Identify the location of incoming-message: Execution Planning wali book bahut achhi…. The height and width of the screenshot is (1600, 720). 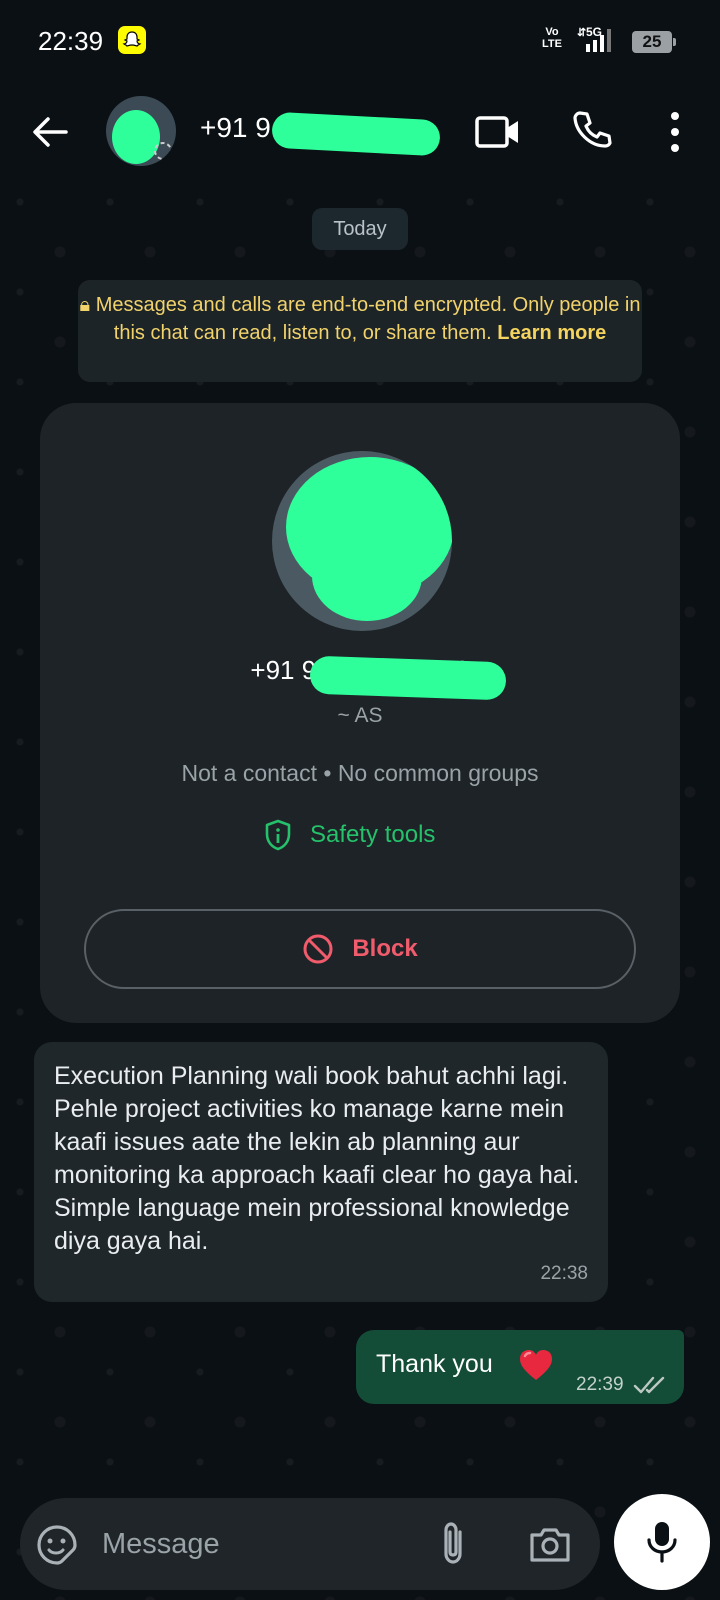
(321, 1172).